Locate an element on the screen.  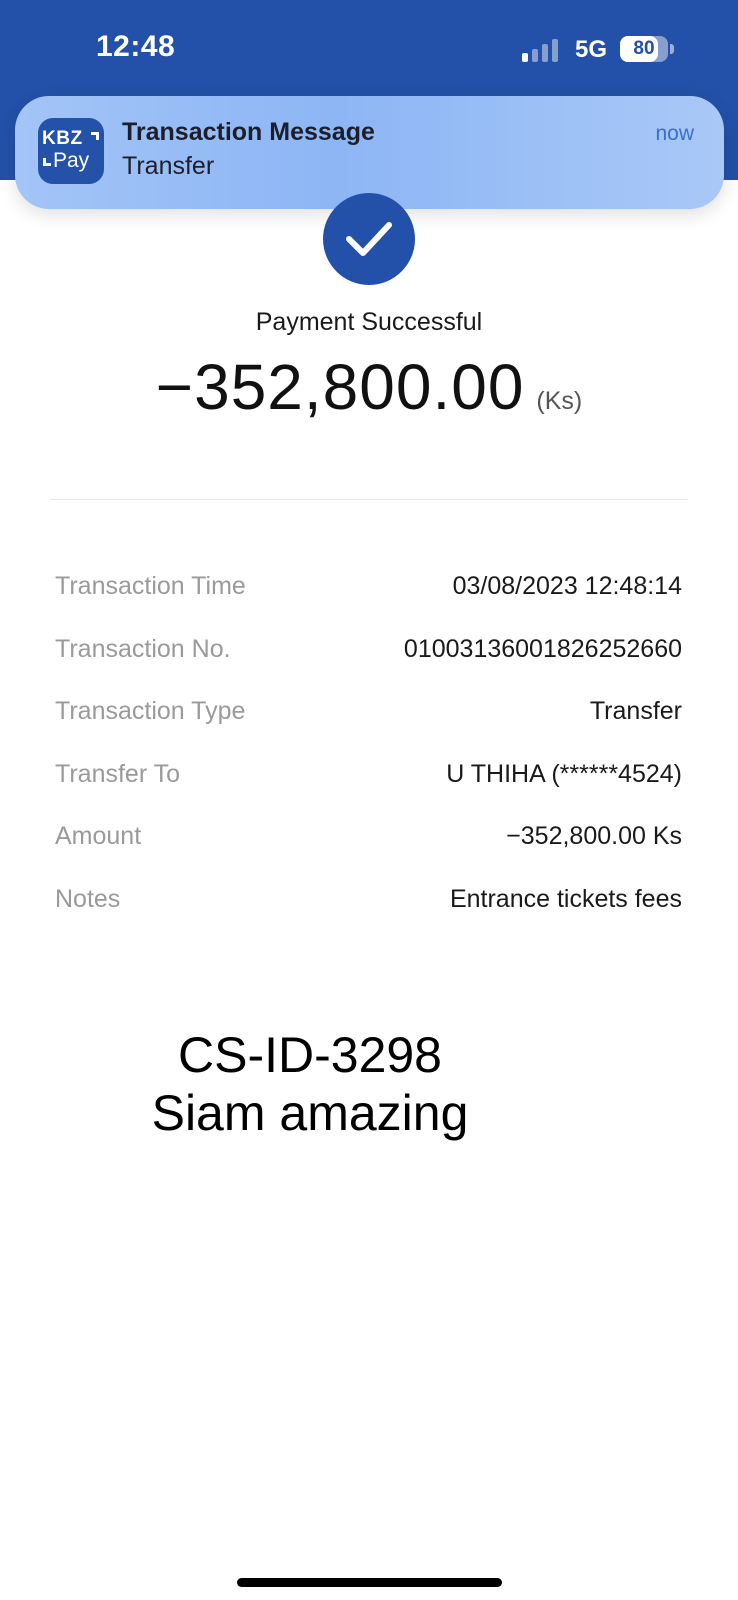
detail-label: Notes is located at coordinates (88, 898).